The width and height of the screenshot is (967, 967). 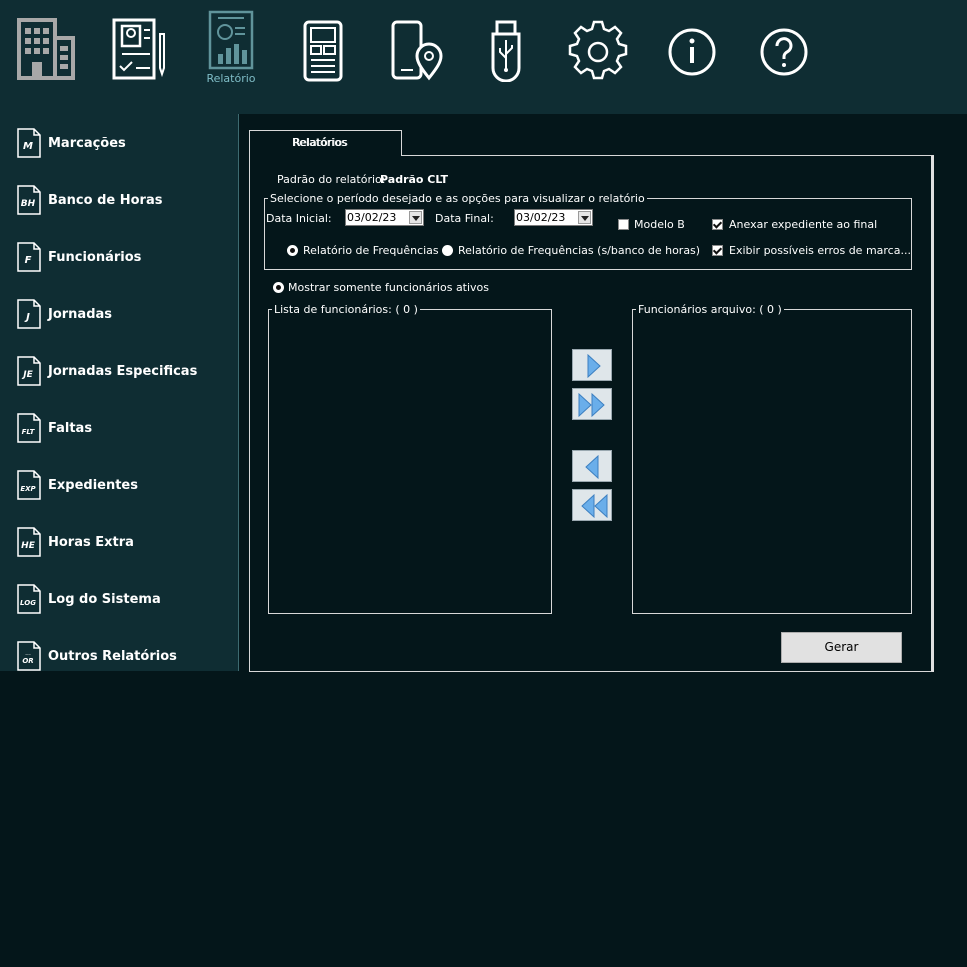 I want to click on sidebar-item-faltas: FLT Faltas, so click(x=119, y=433).